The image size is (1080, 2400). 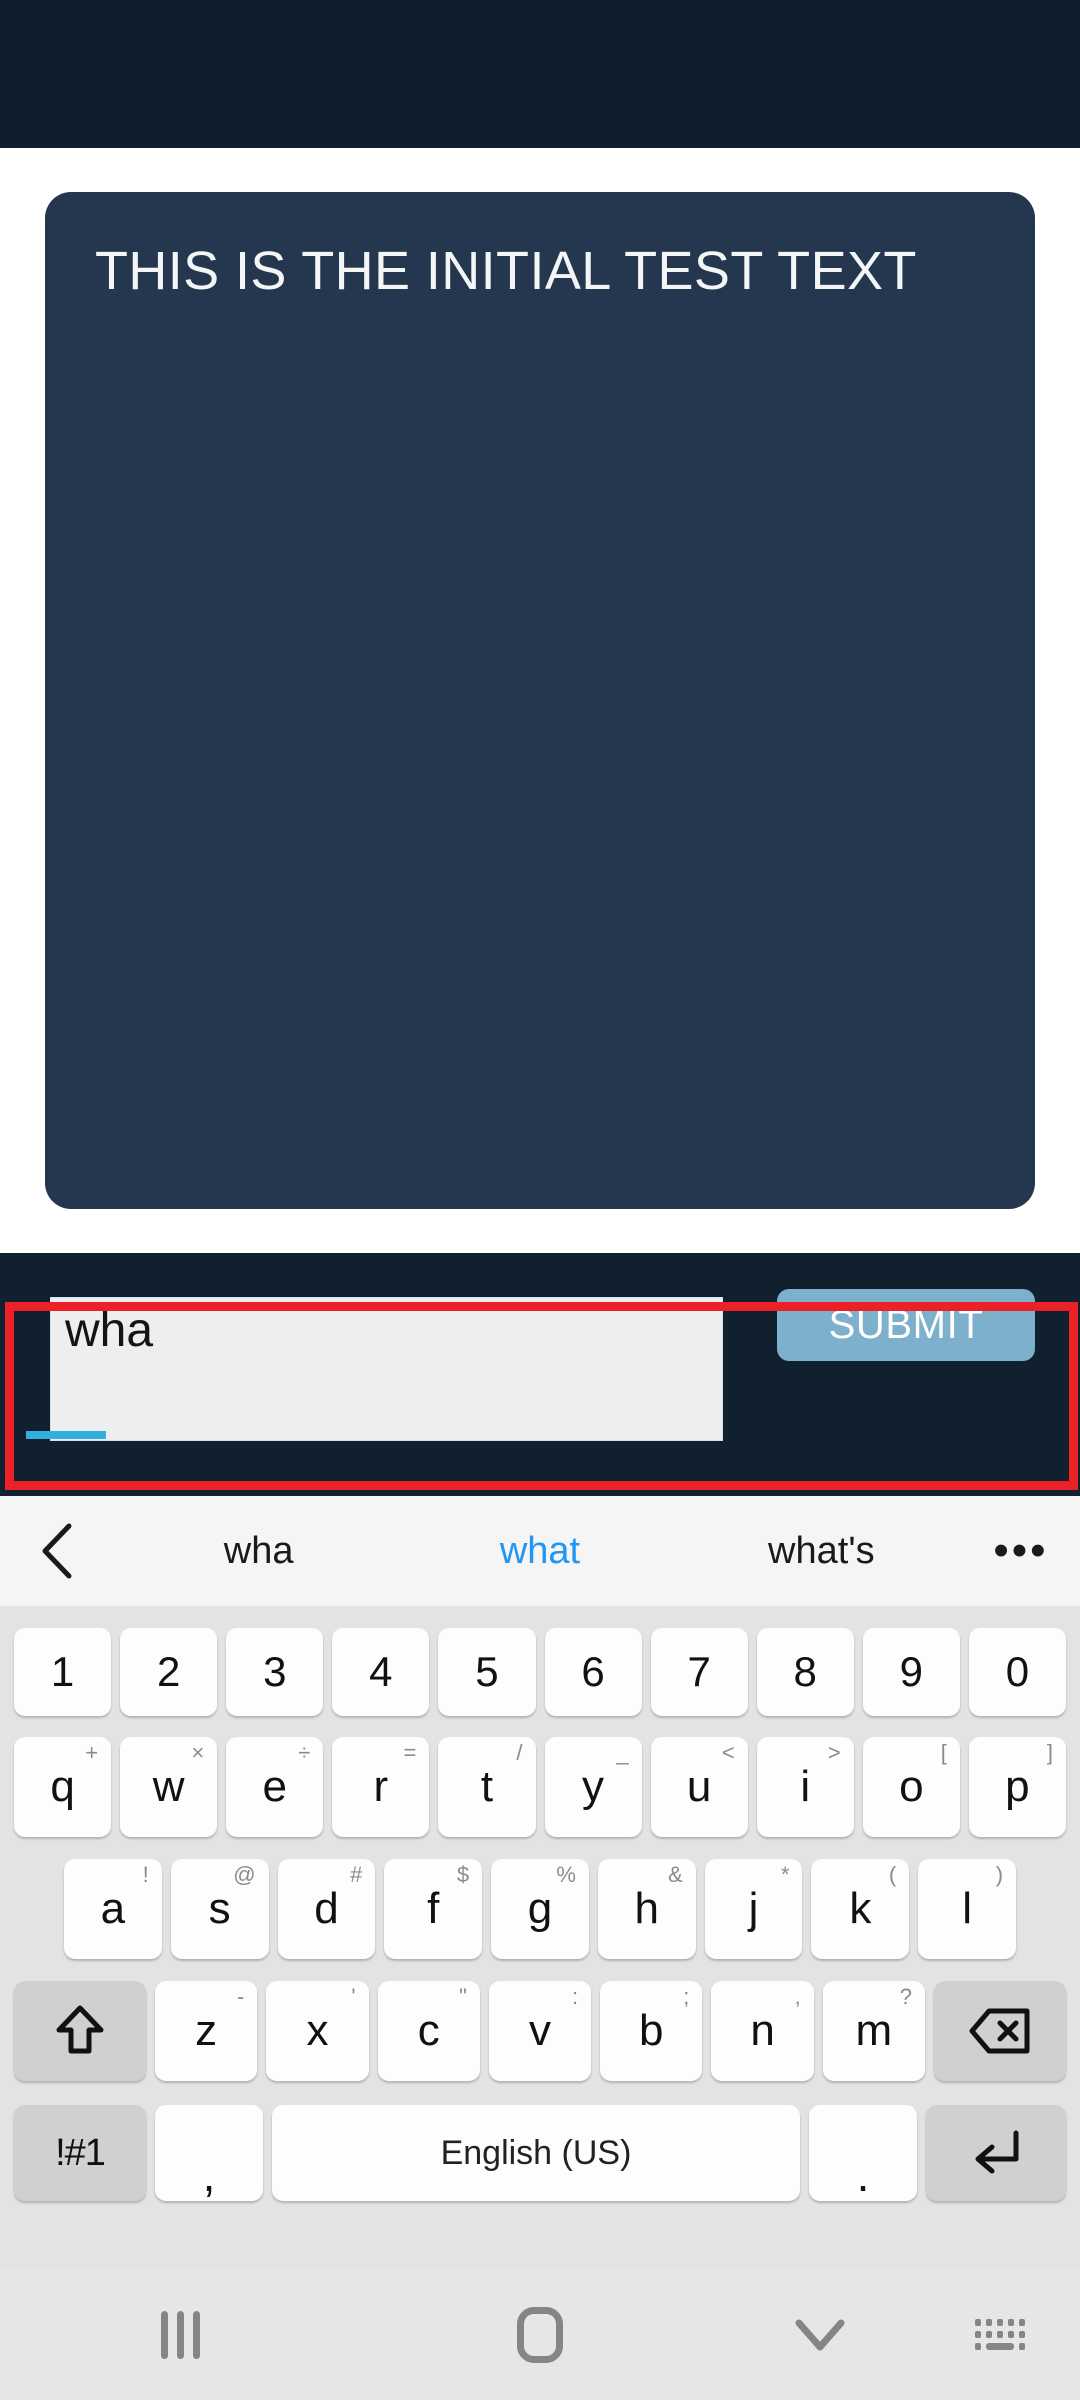 What do you see at coordinates (219, 1909) in the screenshot?
I see `key-s: @ s` at bounding box center [219, 1909].